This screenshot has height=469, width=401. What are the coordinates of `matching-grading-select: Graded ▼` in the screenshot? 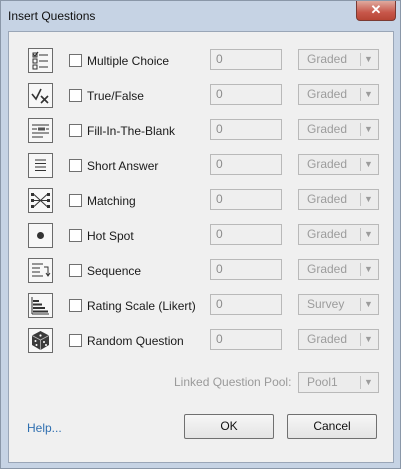 It's located at (338, 199).